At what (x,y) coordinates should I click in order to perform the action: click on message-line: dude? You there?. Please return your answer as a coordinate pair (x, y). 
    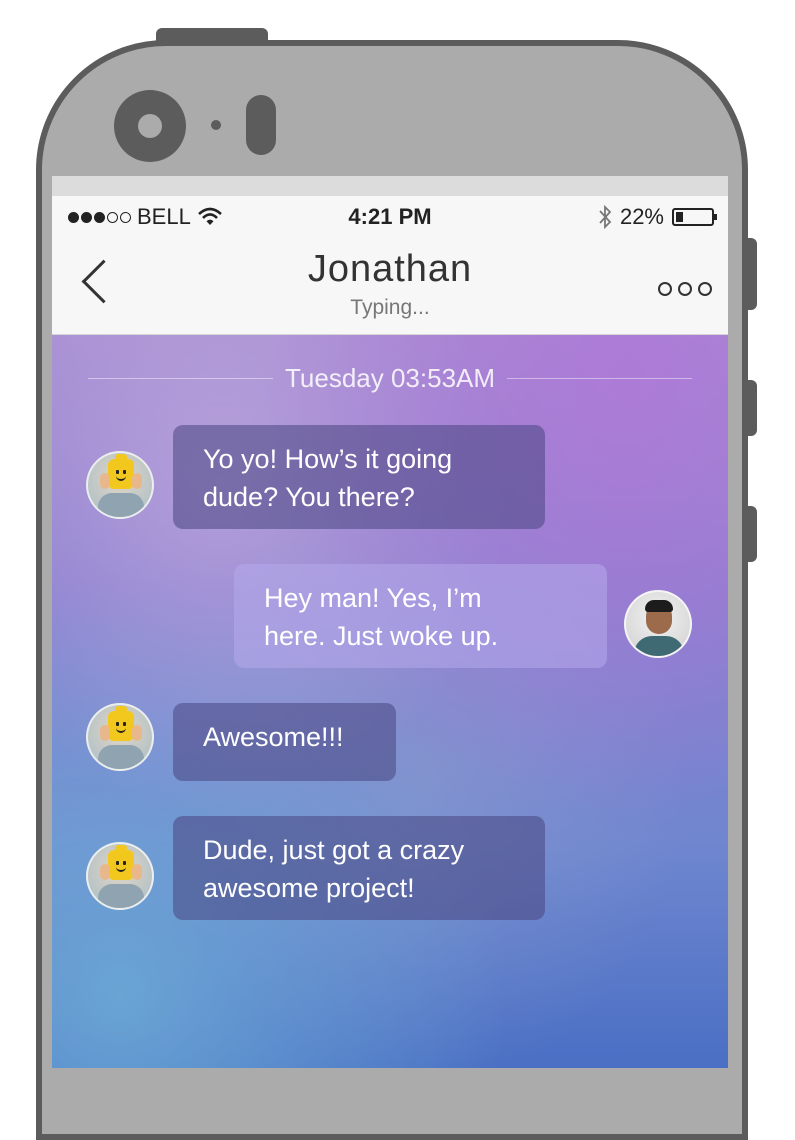
    Looking at the image, I should click on (309, 497).